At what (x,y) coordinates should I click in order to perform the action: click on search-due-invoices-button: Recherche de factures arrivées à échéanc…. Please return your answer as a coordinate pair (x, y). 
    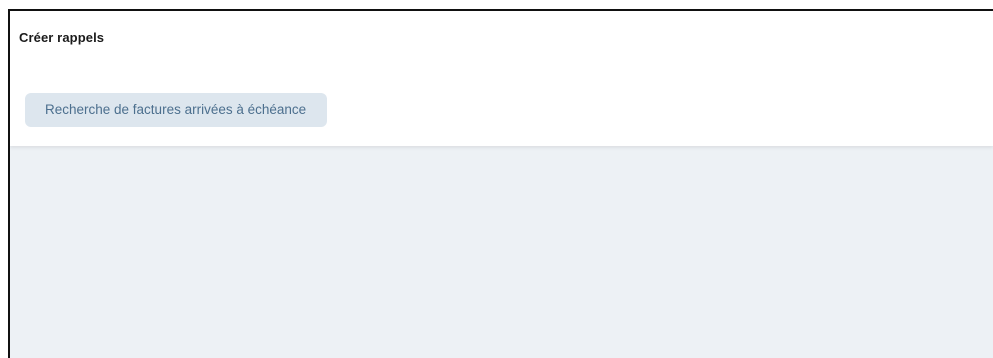
    Looking at the image, I should click on (176, 110).